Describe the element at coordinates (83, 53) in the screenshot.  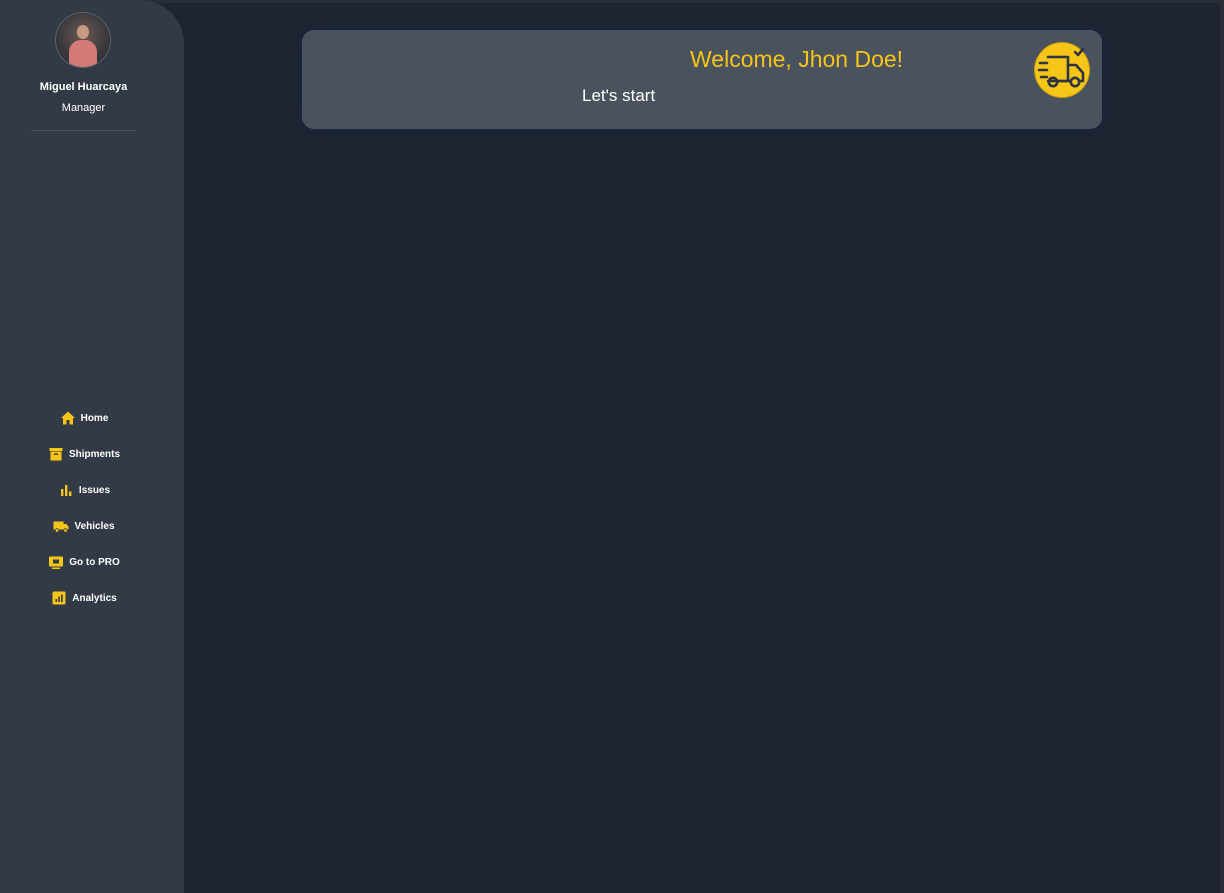
I see `avatar-body` at that location.